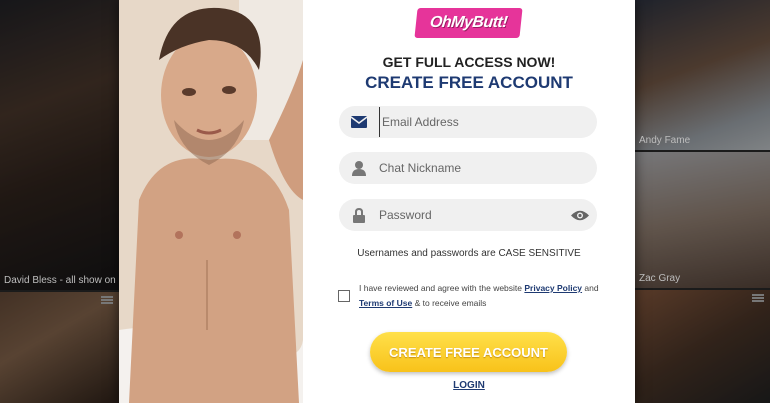  I want to click on password-field, so click(468, 215).